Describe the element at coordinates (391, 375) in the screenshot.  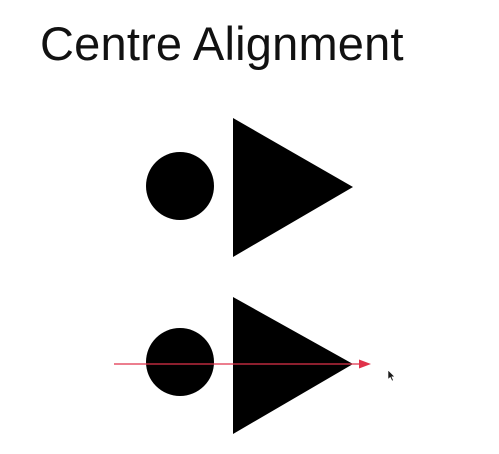
I see `mouse-pointer-icon` at that location.